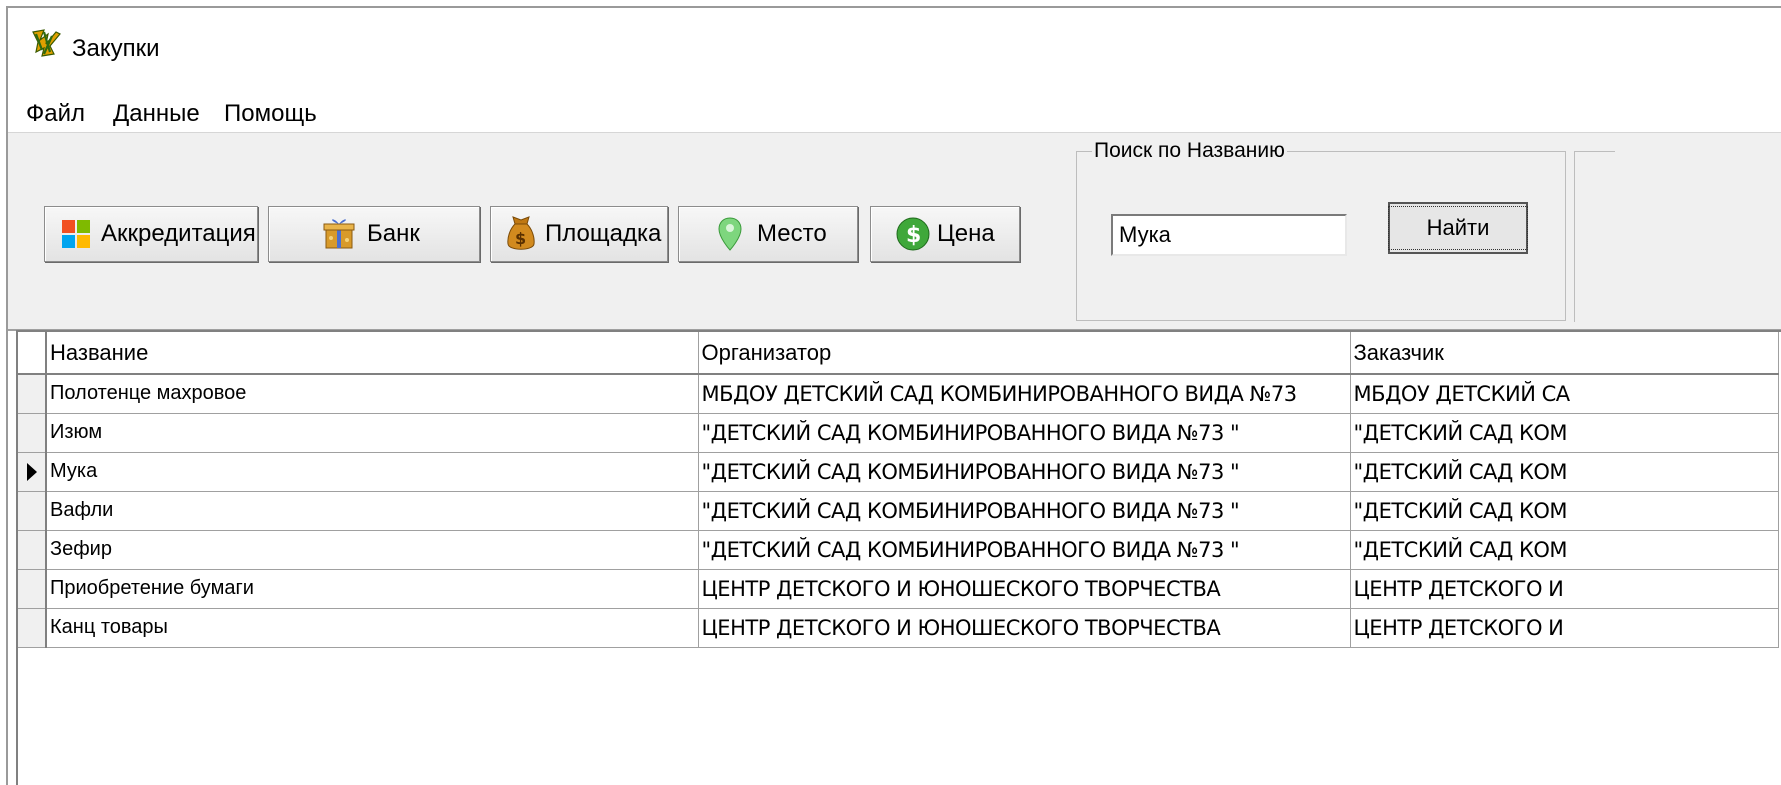 This screenshot has height=785, width=1781. I want to click on cell-name: Канц товары, so click(372, 628).